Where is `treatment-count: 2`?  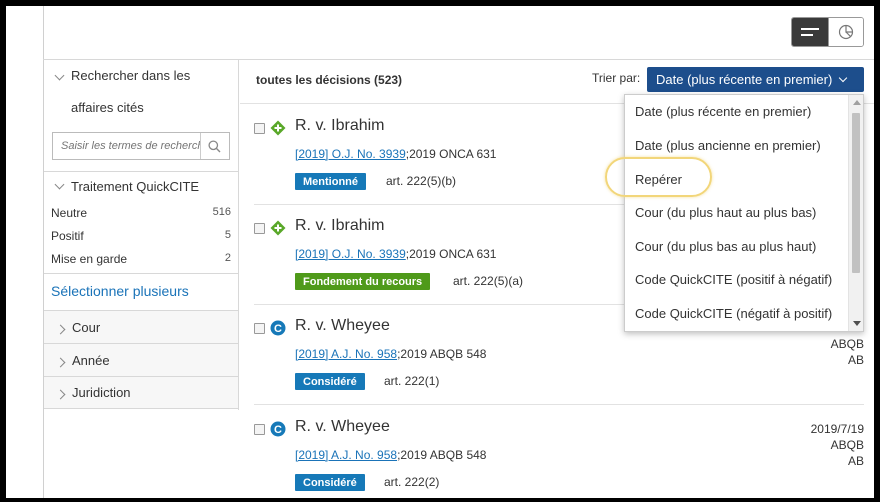 treatment-count: 2 is located at coordinates (227, 258).